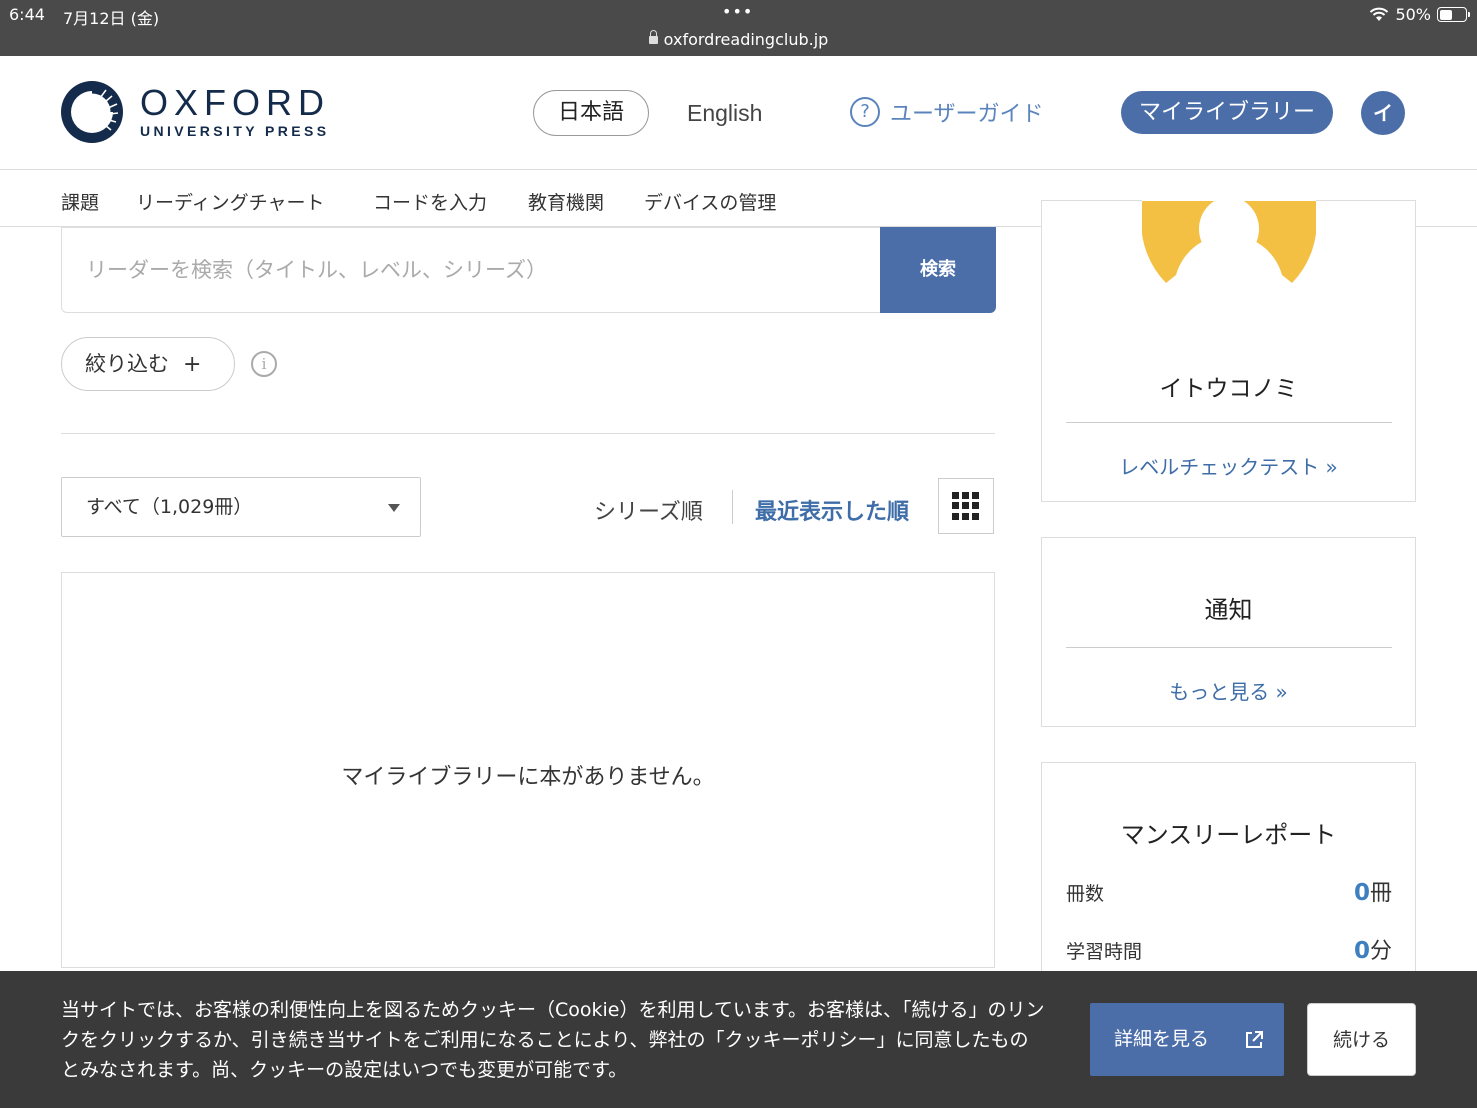  I want to click on cookie-details-button: 詳細を見る, so click(1187, 1039).